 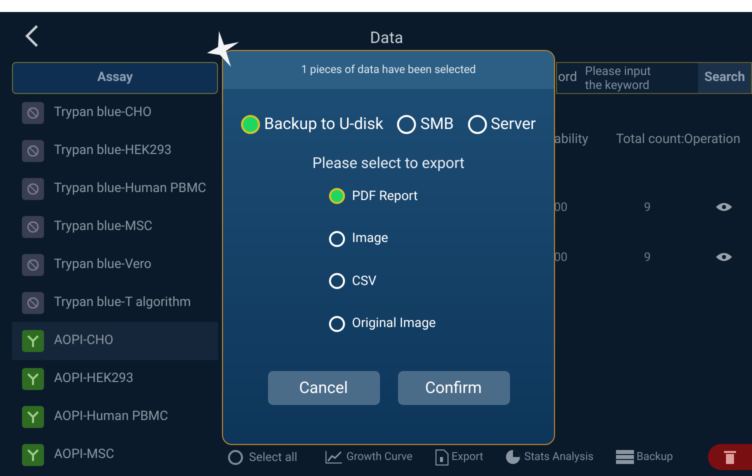 I want to click on line-chart-icon, so click(x=334, y=457).